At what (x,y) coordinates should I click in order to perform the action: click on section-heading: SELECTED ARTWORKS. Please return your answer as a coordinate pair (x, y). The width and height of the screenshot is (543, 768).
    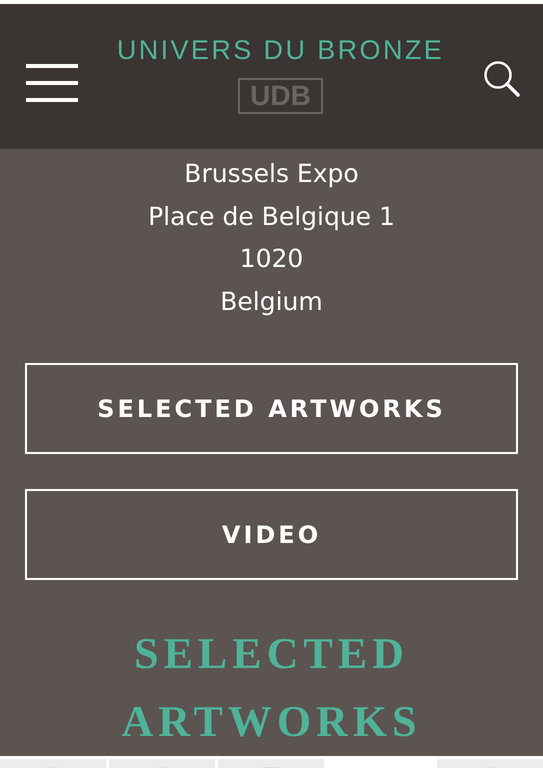
    Looking at the image, I should click on (271, 688).